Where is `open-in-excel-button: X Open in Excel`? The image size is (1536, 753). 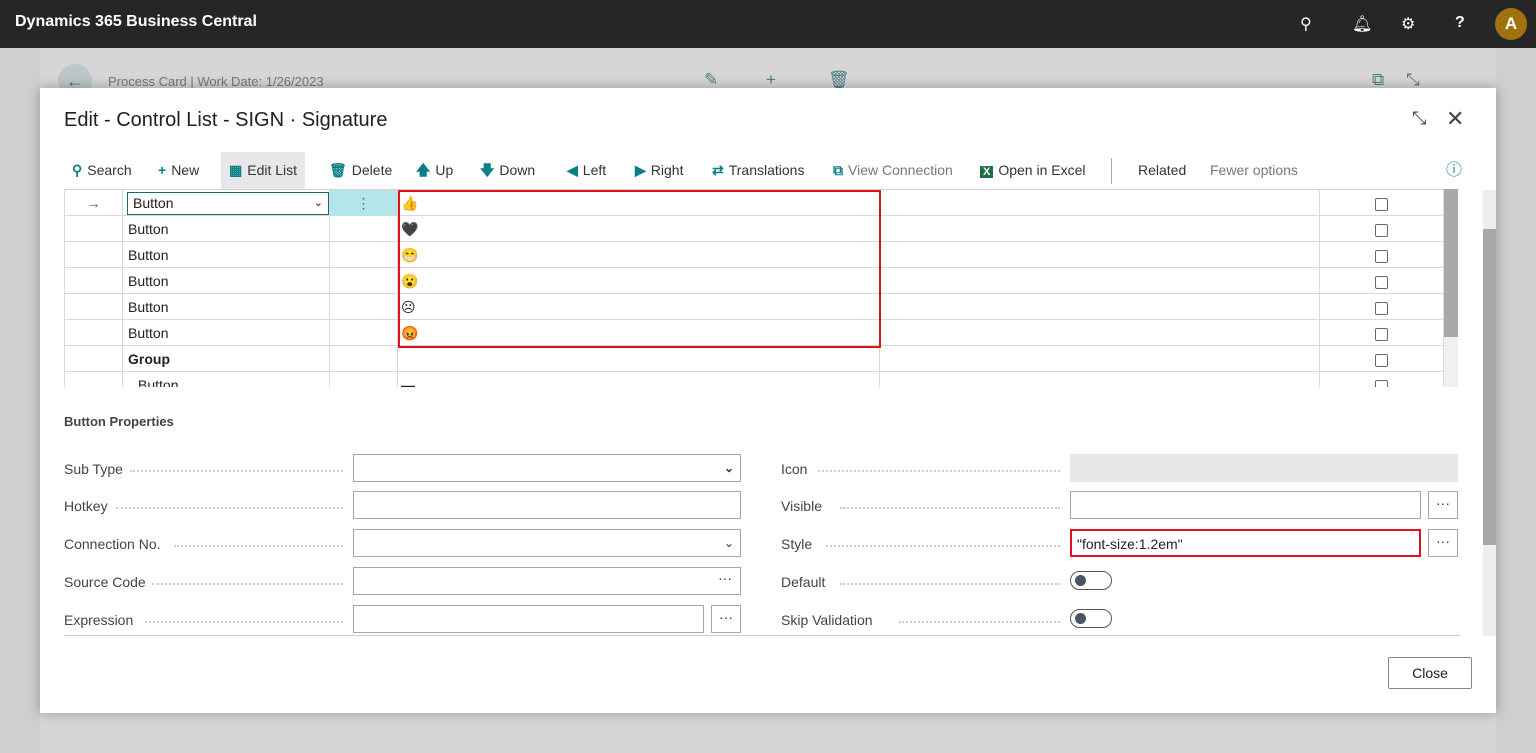
open-in-excel-button: X Open in Excel is located at coordinates (1033, 170).